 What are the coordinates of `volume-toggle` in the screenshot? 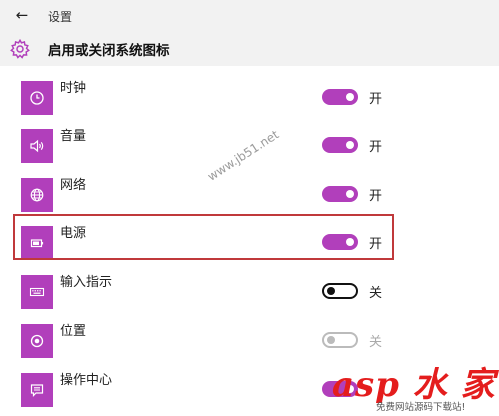 It's located at (340, 145).